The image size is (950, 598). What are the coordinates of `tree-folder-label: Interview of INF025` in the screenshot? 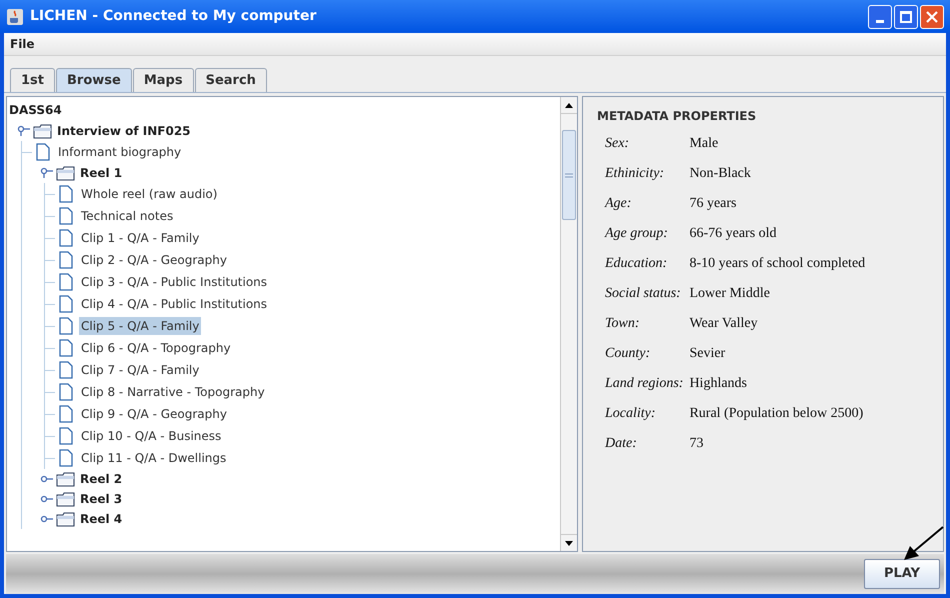 It's located at (124, 131).